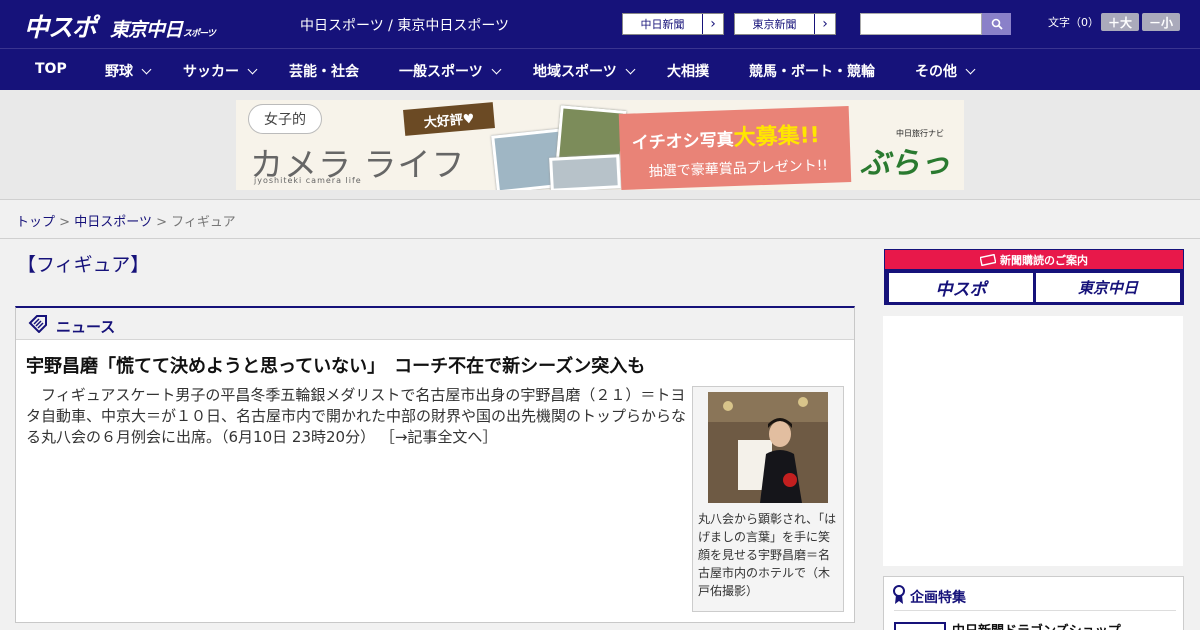  What do you see at coordinates (905, 163) in the screenshot?
I see `banner-brand-name: ぶらっ人` at bounding box center [905, 163].